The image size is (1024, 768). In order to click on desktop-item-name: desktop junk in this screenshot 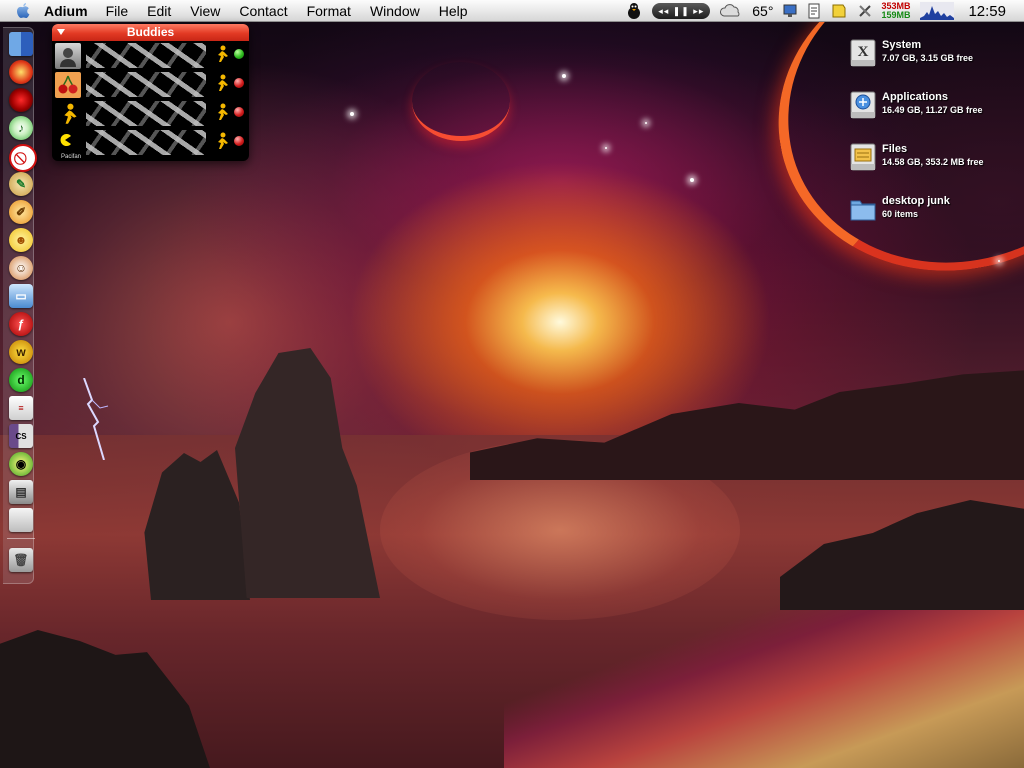, I will do `click(916, 201)`.